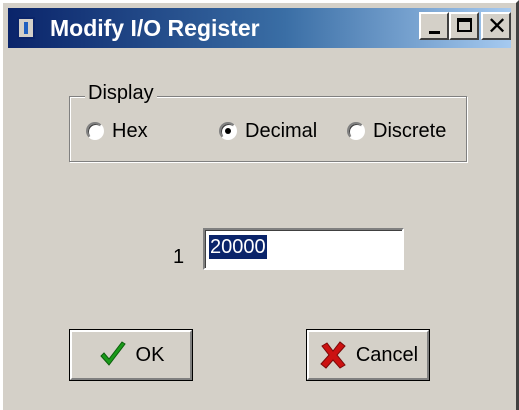 This screenshot has width=519, height=410. Describe the element at coordinates (179, 257) in the screenshot. I see `register-index-label: 1` at that location.